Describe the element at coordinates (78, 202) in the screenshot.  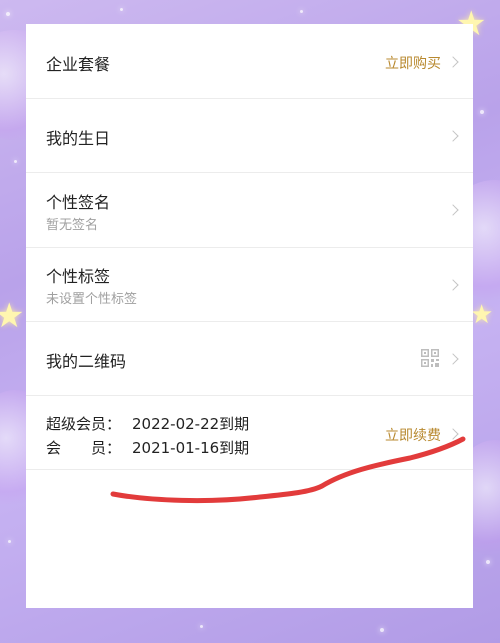
I see `signature-title: 个性签名` at that location.